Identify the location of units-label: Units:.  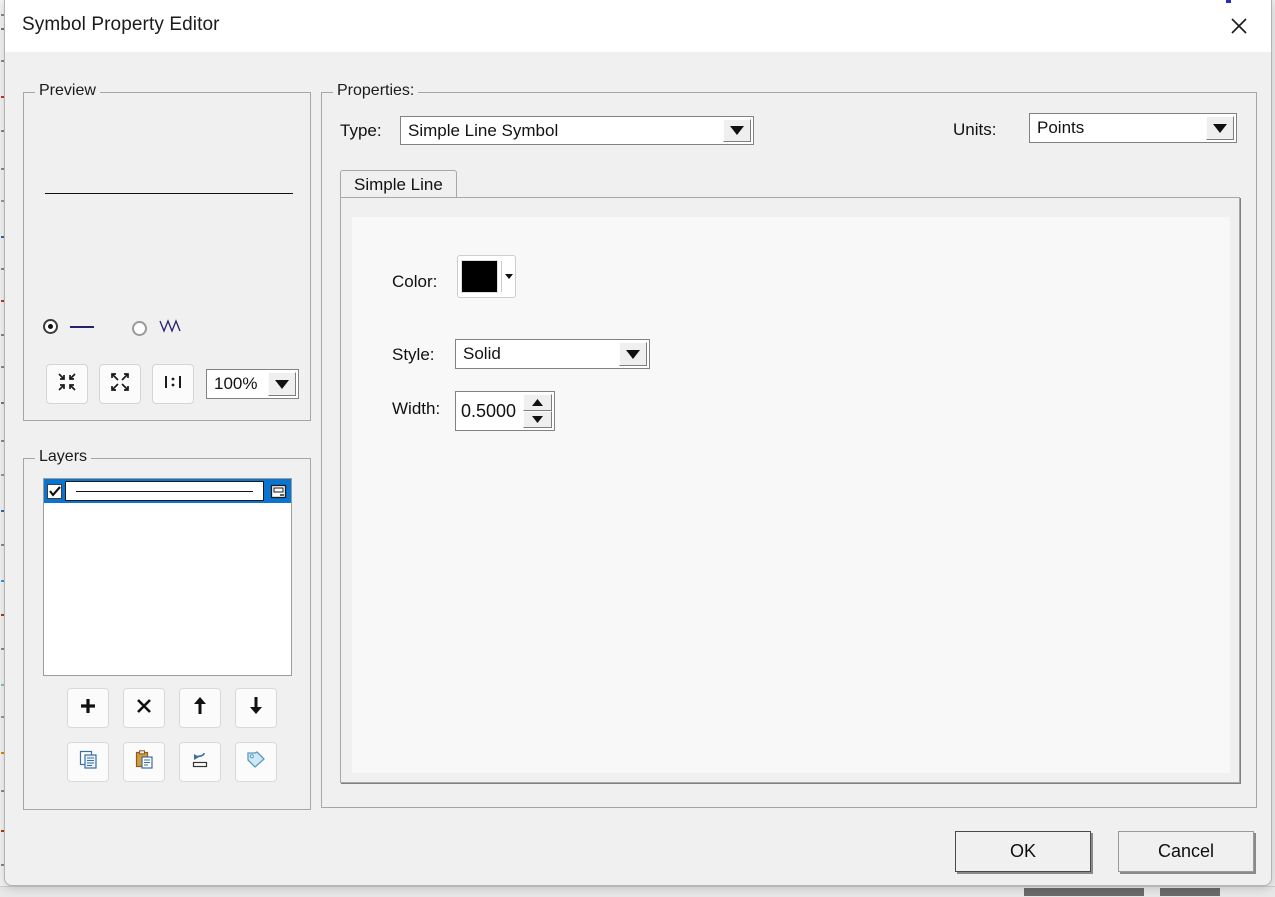
(975, 129).